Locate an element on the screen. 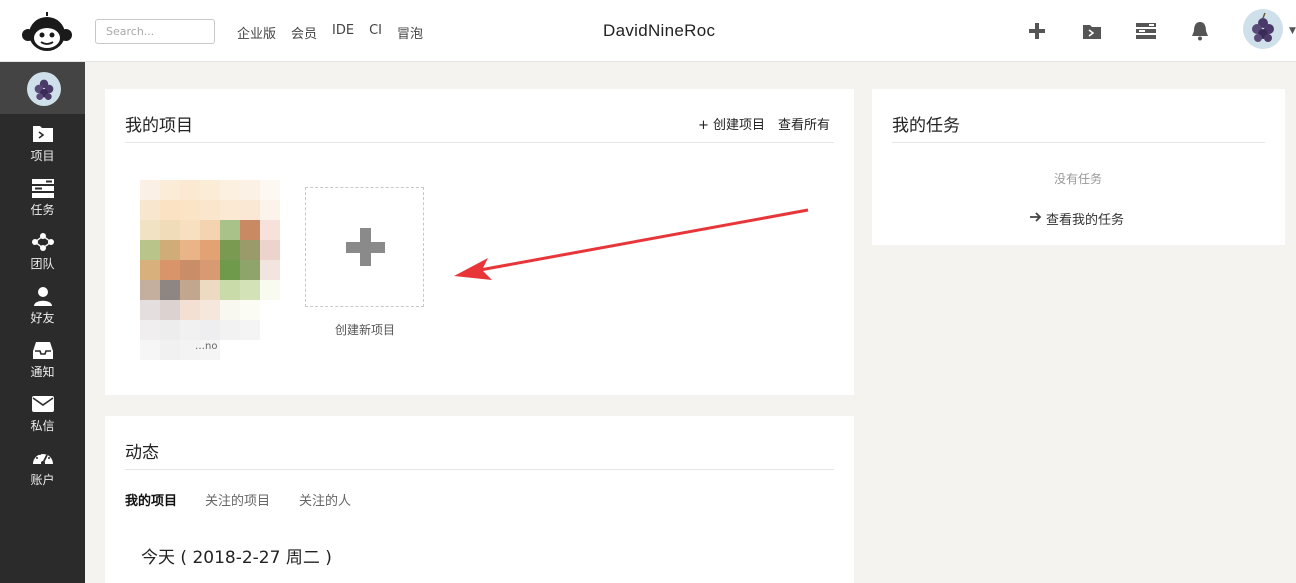 The image size is (1296, 583). user-avatar is located at coordinates (1263, 29).